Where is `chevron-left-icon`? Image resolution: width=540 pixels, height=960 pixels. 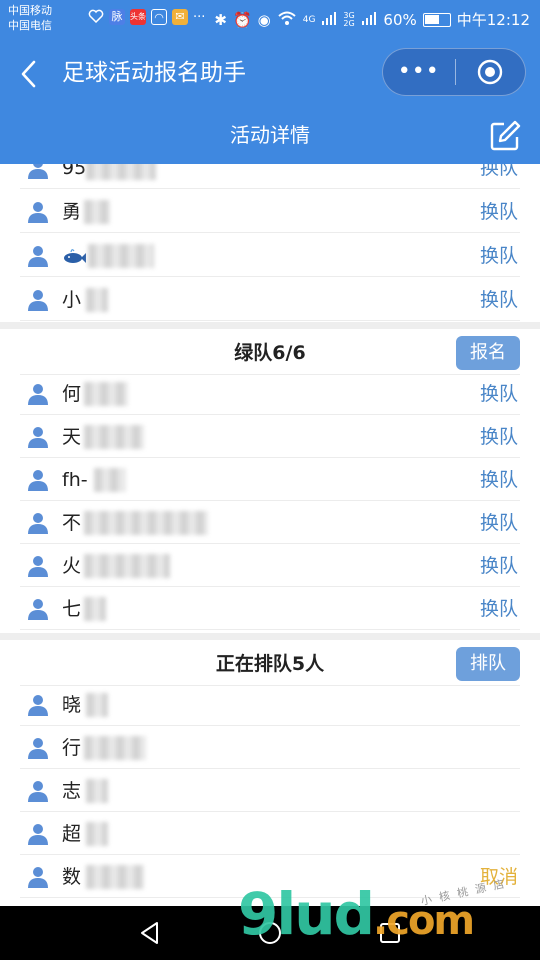
chevron-left-icon is located at coordinates (28, 74).